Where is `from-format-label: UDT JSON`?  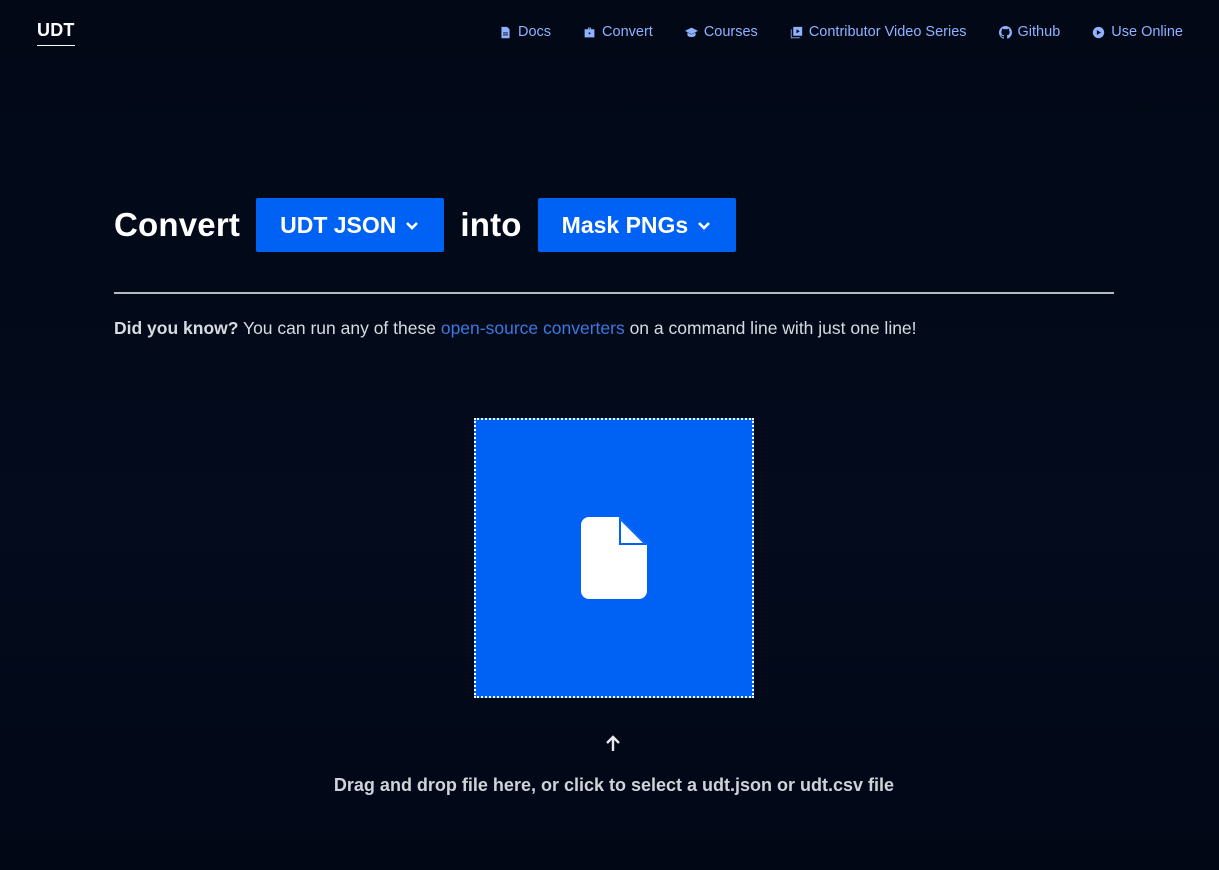 from-format-label: UDT JSON is located at coordinates (338, 224).